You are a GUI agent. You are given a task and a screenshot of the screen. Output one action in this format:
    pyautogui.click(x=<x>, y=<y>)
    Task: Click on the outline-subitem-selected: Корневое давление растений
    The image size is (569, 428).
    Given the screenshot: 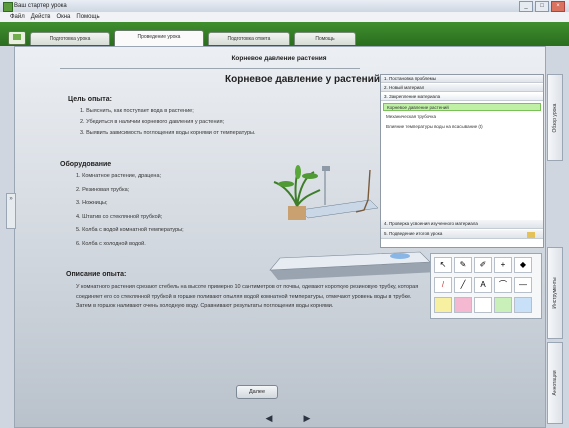 What is the action you would take?
    pyautogui.click(x=462, y=107)
    